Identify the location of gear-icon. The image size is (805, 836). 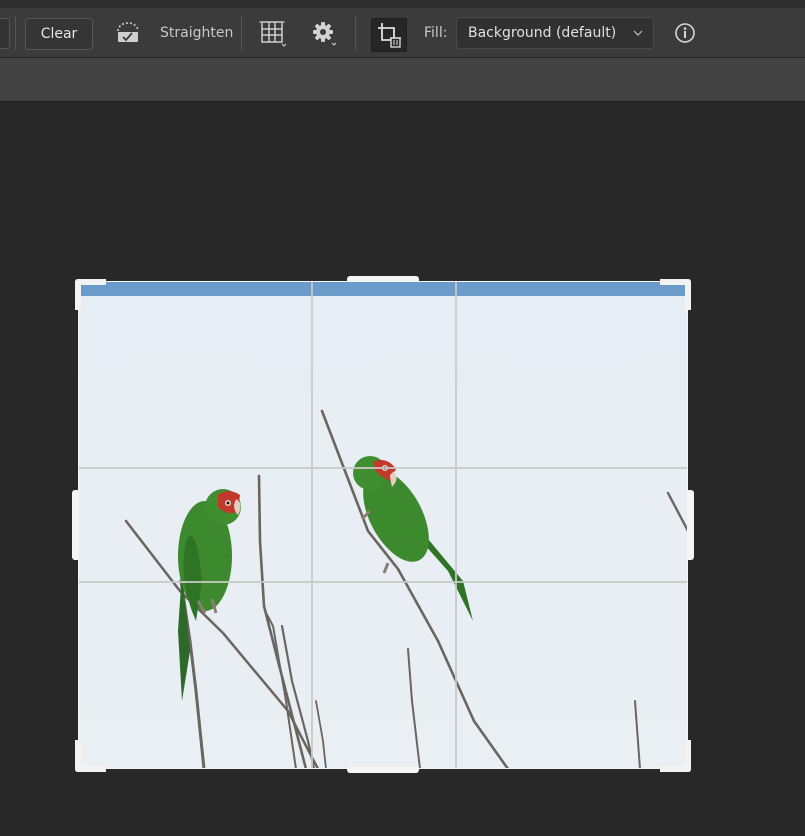
(324, 33).